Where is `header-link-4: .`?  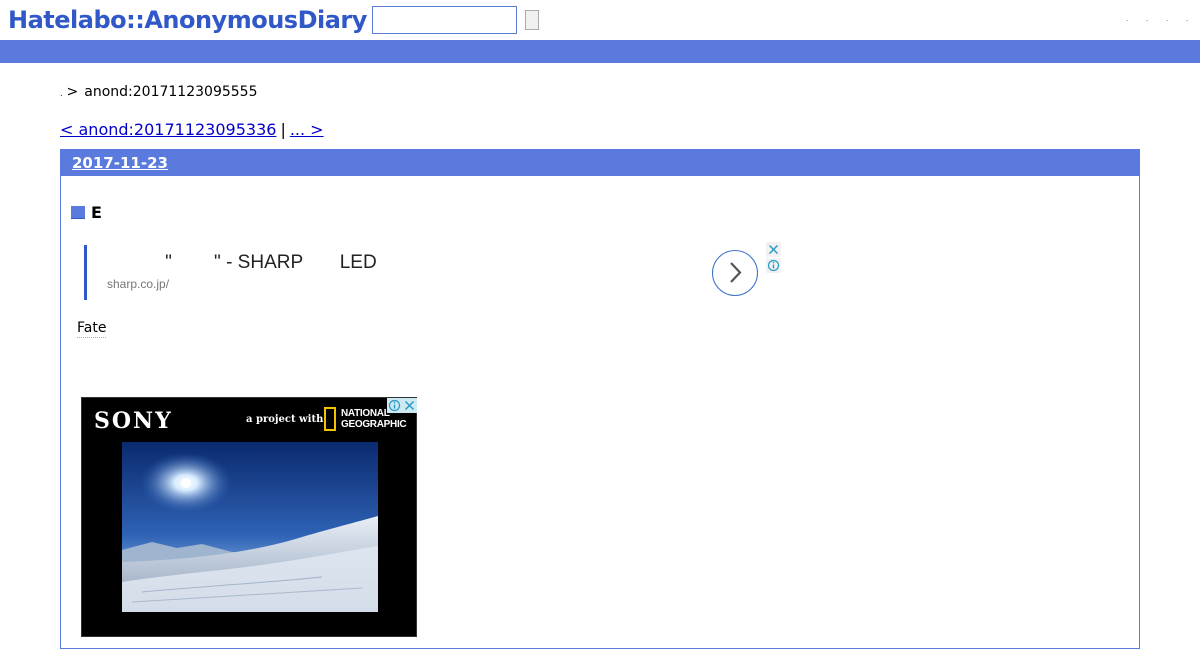
header-link-4: . is located at coordinates (1187, 18).